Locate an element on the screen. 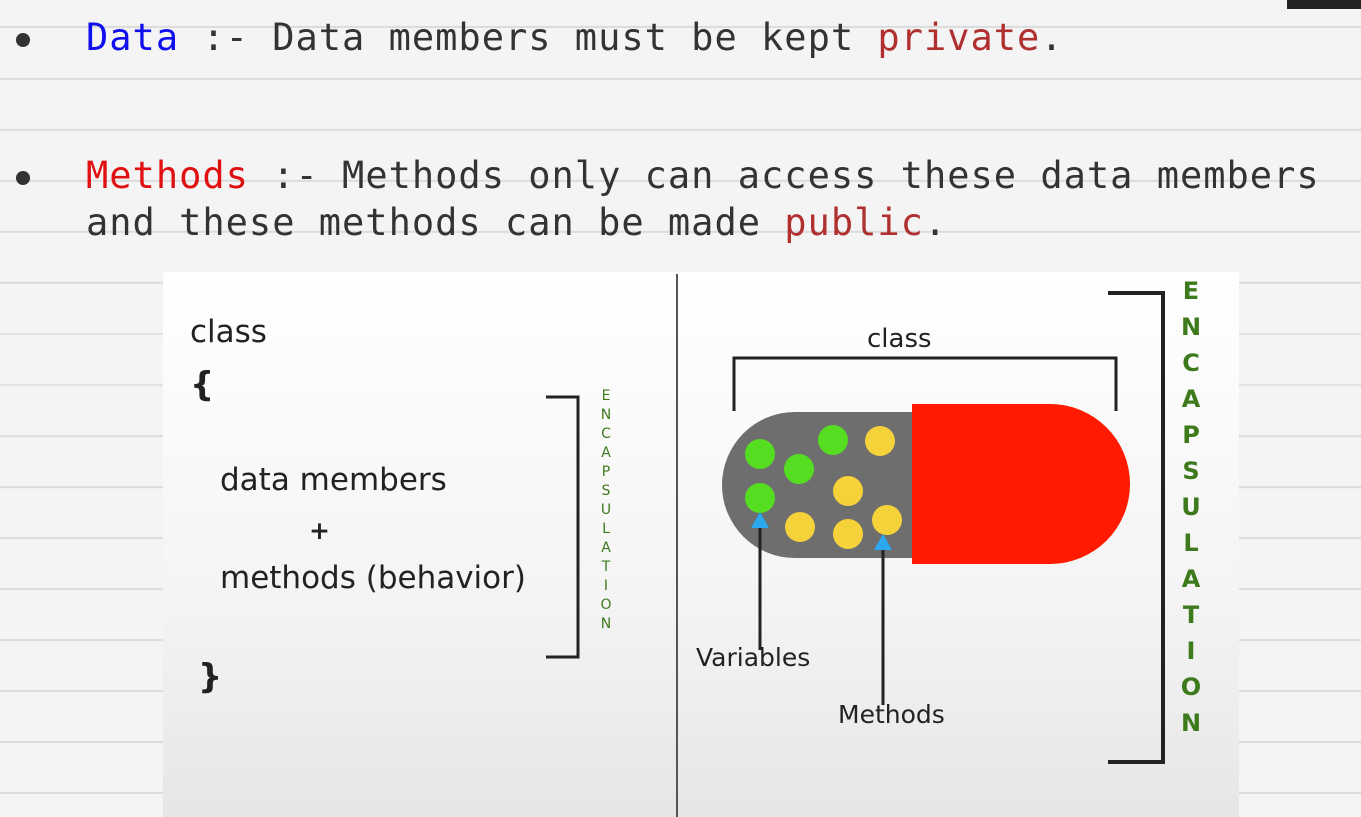  capsule-red-half is located at coordinates (1021, 484).